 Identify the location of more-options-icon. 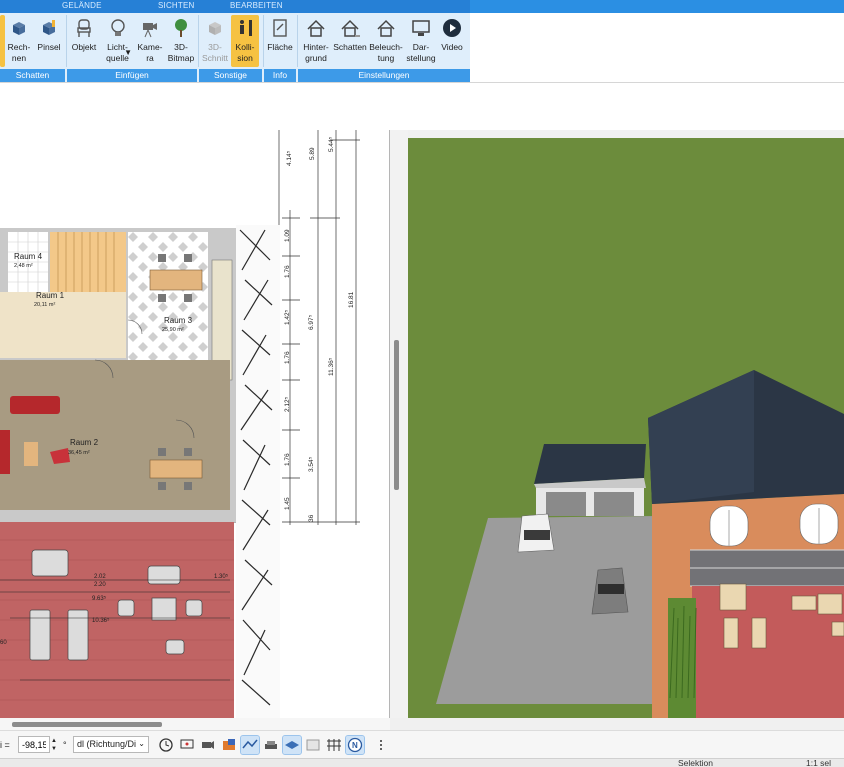
(381, 745).